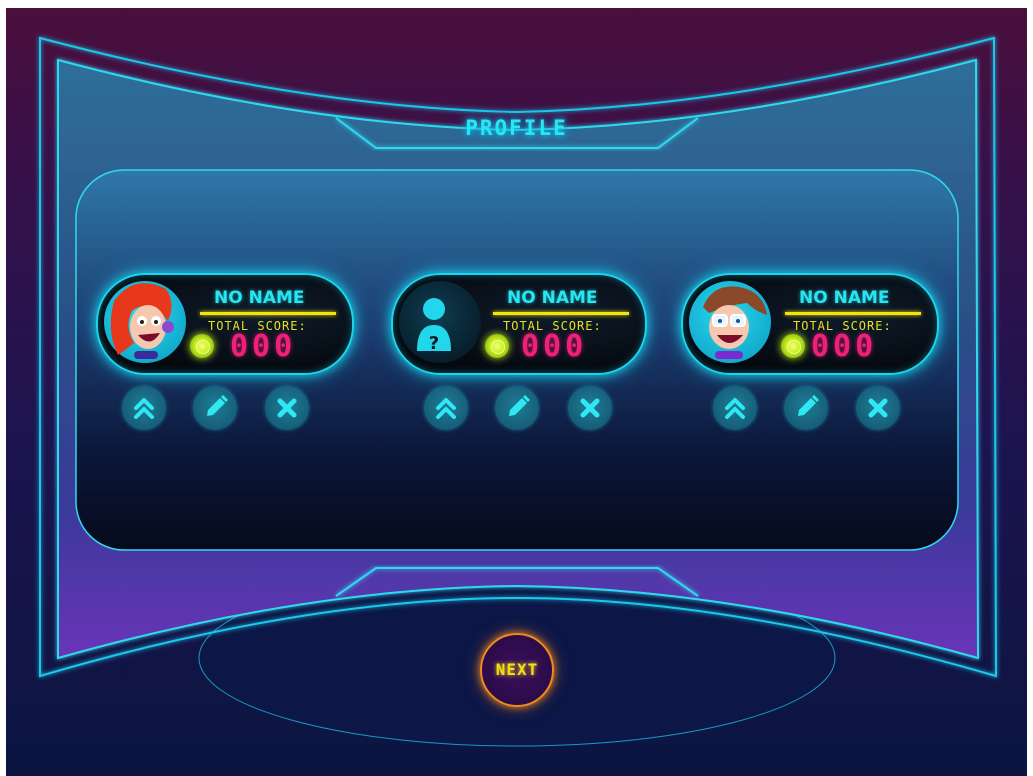  What do you see at coordinates (516, 128) in the screenshot?
I see `page-title: PROFILE` at bounding box center [516, 128].